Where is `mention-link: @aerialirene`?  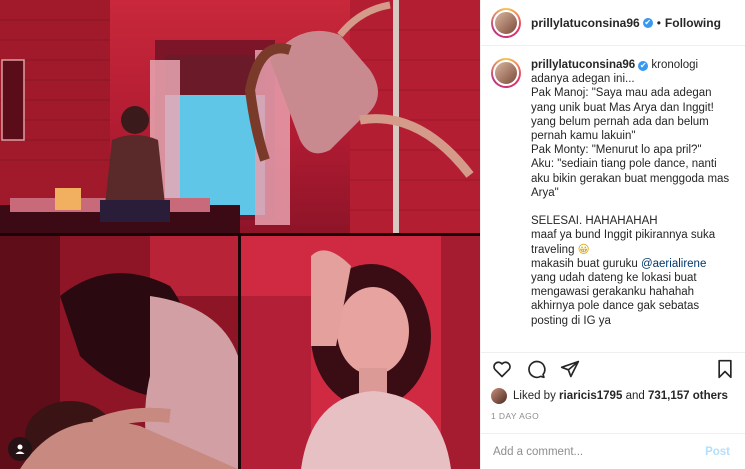
mention-link: @aerialirene is located at coordinates (673, 264).